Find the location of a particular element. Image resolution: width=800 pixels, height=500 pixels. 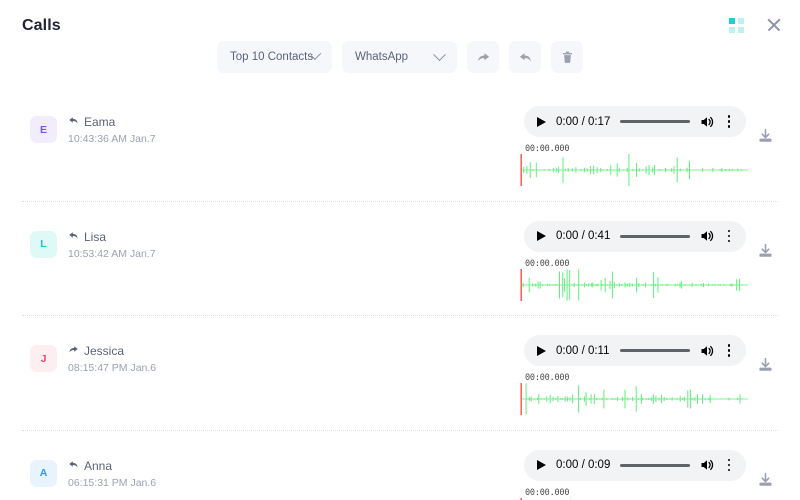

contact-name-line: Eama is located at coordinates (112, 122).